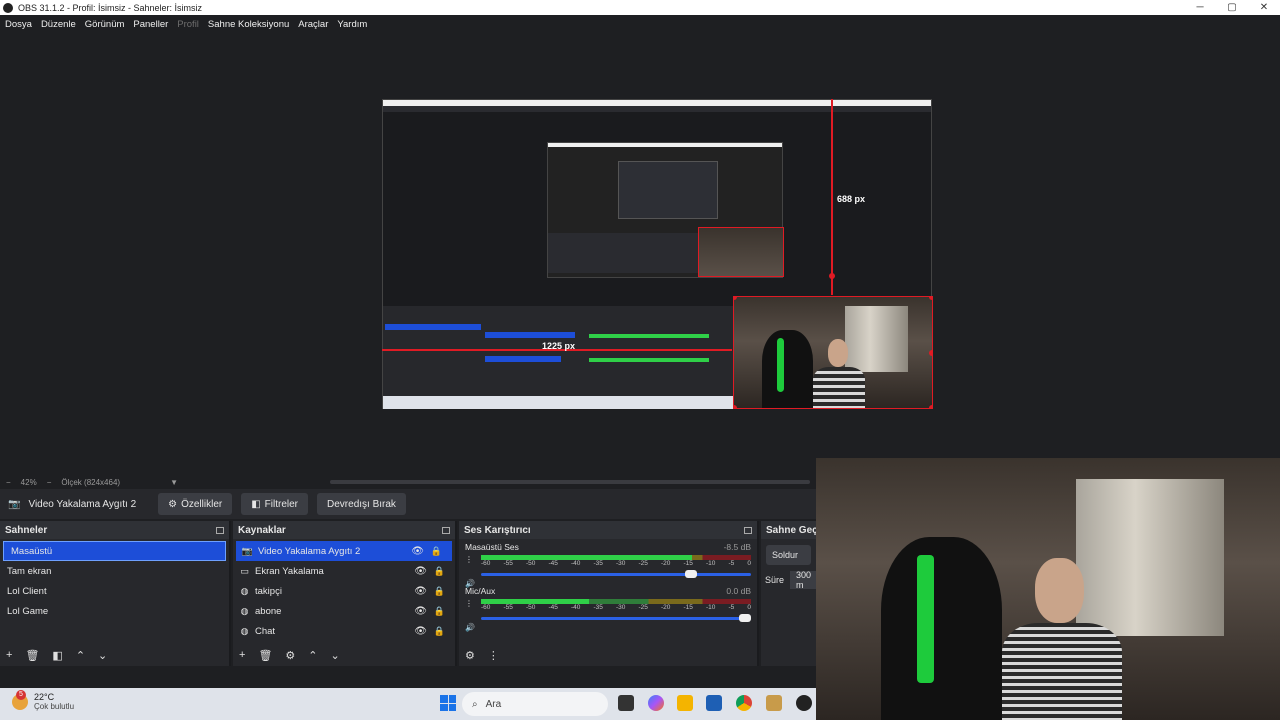  What do you see at coordinates (685, 703) in the screenshot?
I see `file-explorer-icon` at bounding box center [685, 703].